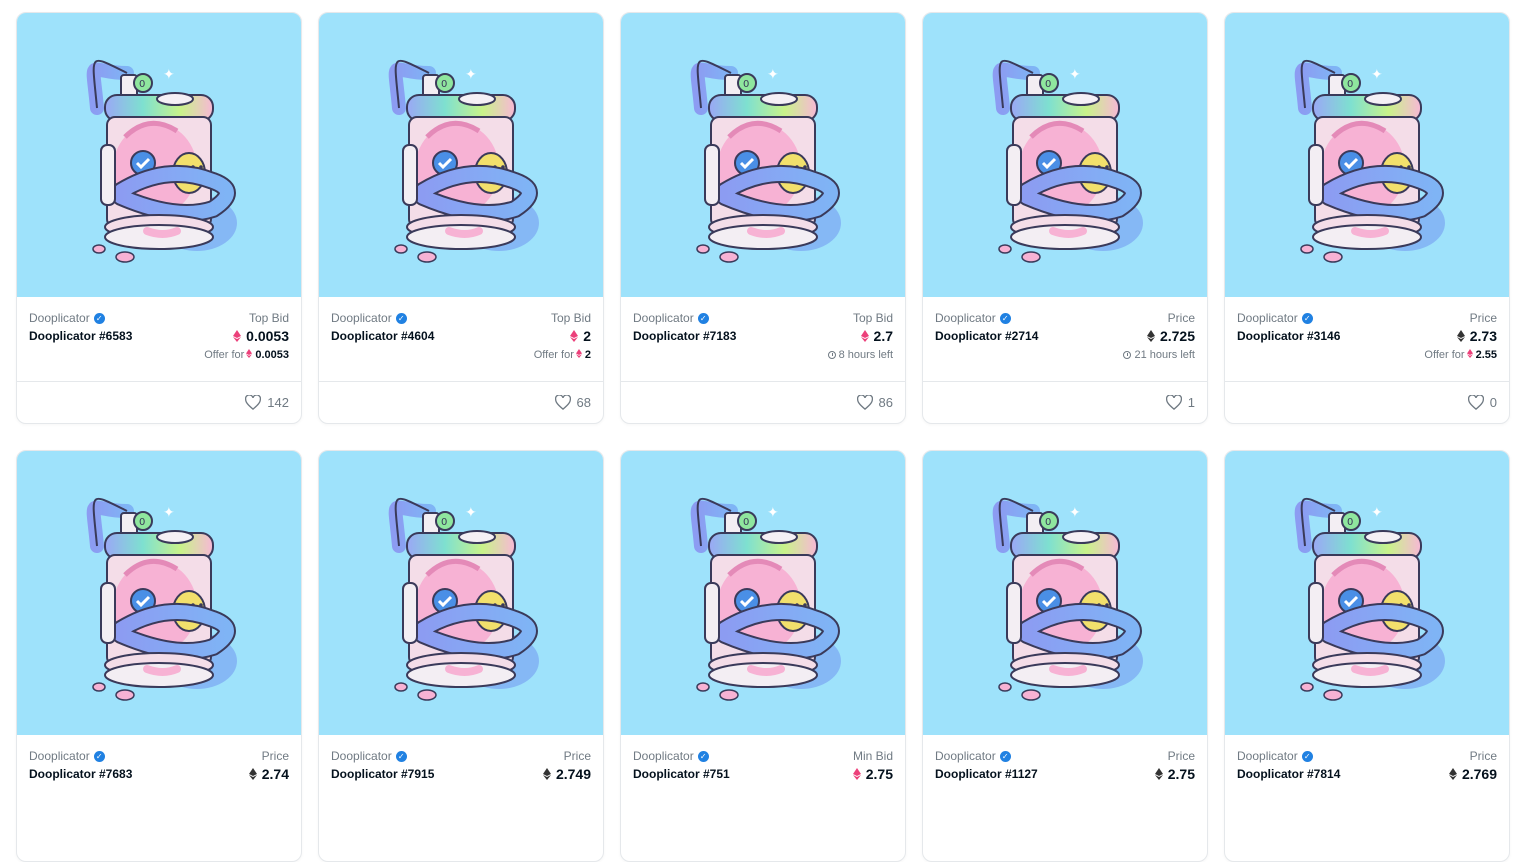 The width and height of the screenshot is (1525, 862). What do you see at coordinates (1065, 402) in the screenshot?
I see `card-footer: 1` at bounding box center [1065, 402].